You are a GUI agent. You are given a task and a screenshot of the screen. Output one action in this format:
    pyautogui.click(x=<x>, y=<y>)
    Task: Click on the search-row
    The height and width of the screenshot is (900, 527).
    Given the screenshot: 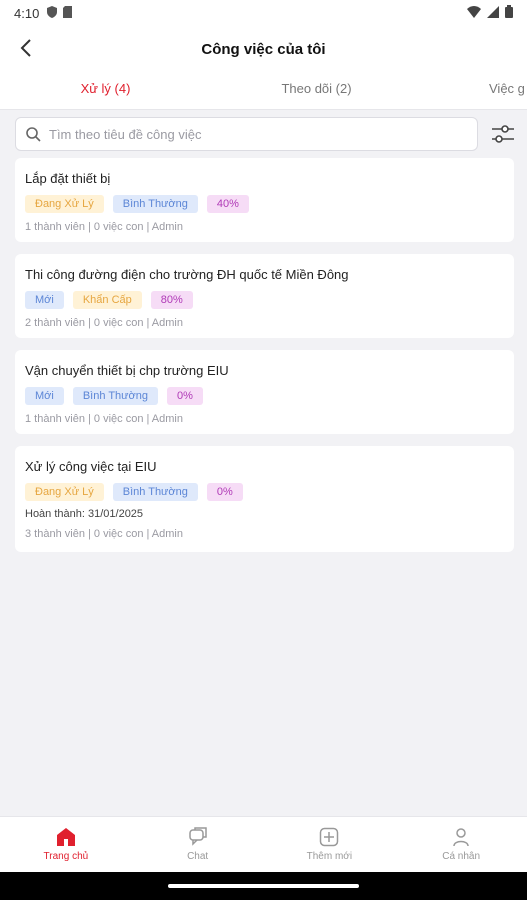 What is the action you would take?
    pyautogui.click(x=265, y=134)
    